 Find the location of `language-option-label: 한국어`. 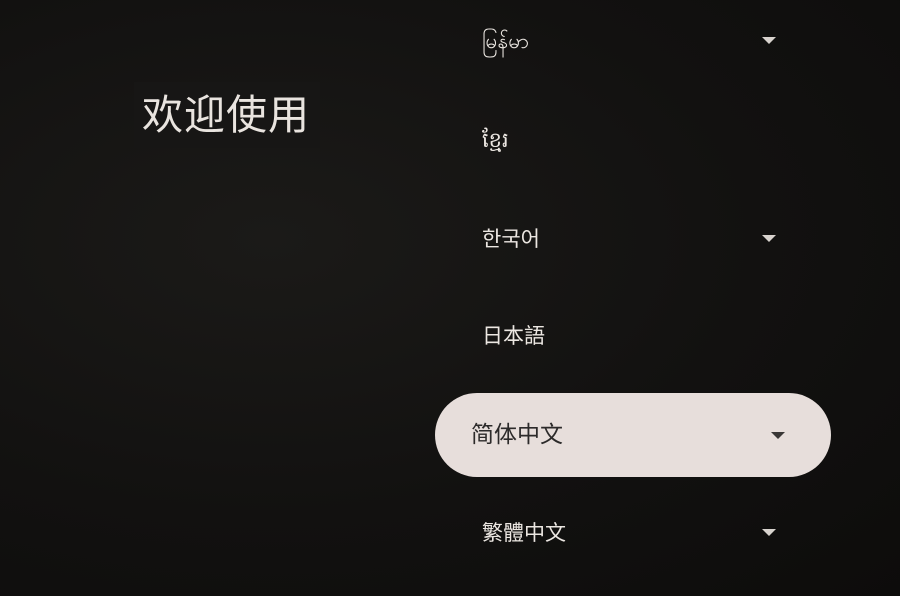

language-option-label: 한국어 is located at coordinates (511, 239).